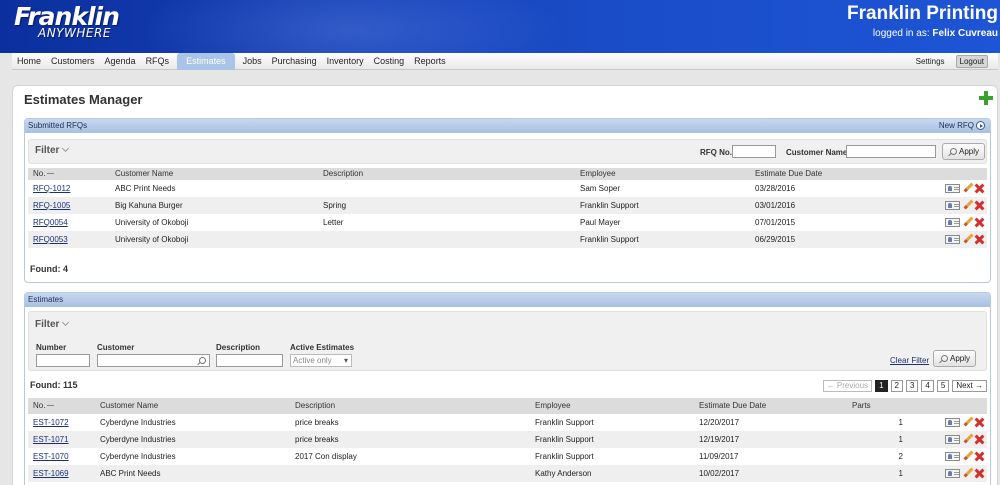 This screenshot has width=1000, height=485. I want to click on nav-item-agenda: Agenda, so click(120, 61).